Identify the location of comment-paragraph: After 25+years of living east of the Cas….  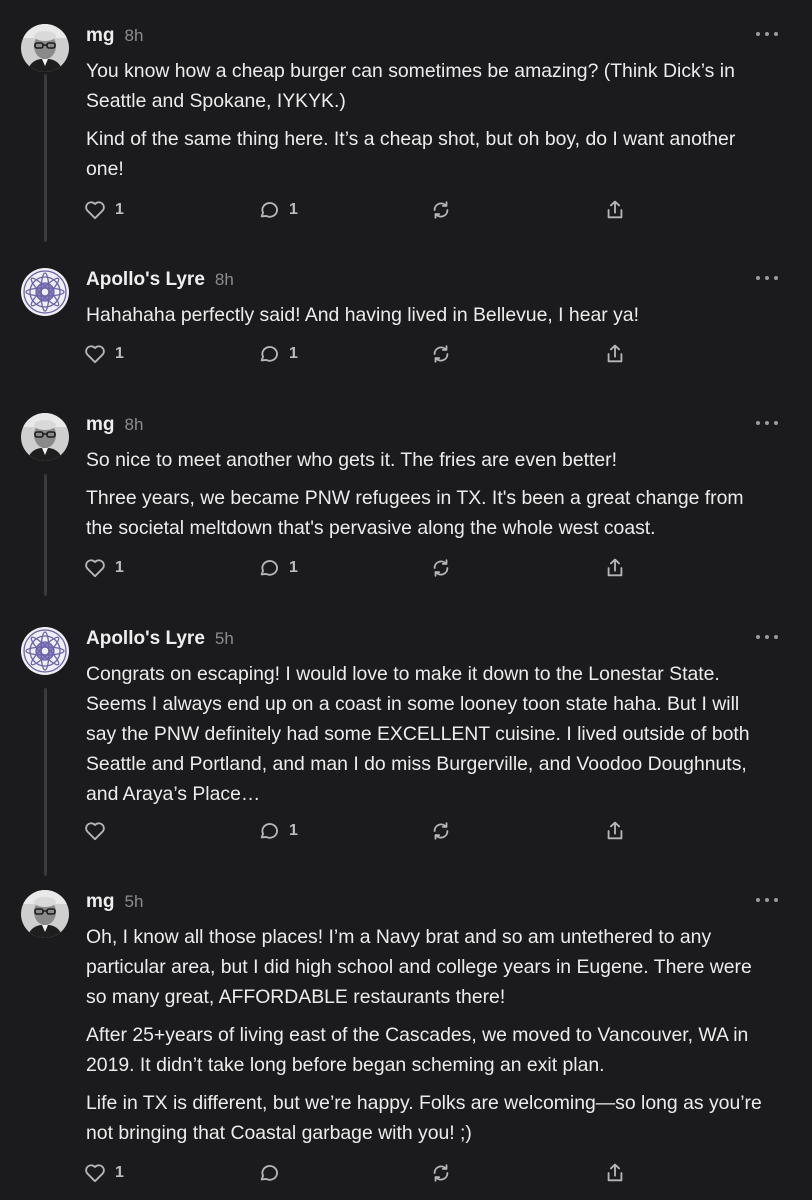
(417, 1050).